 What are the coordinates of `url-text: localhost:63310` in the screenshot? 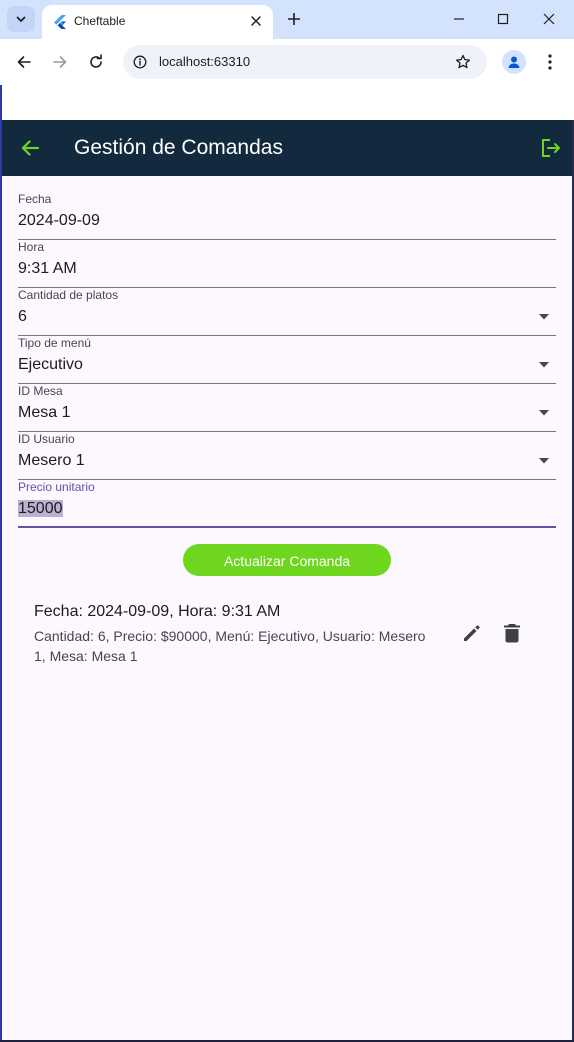 It's located at (205, 61).